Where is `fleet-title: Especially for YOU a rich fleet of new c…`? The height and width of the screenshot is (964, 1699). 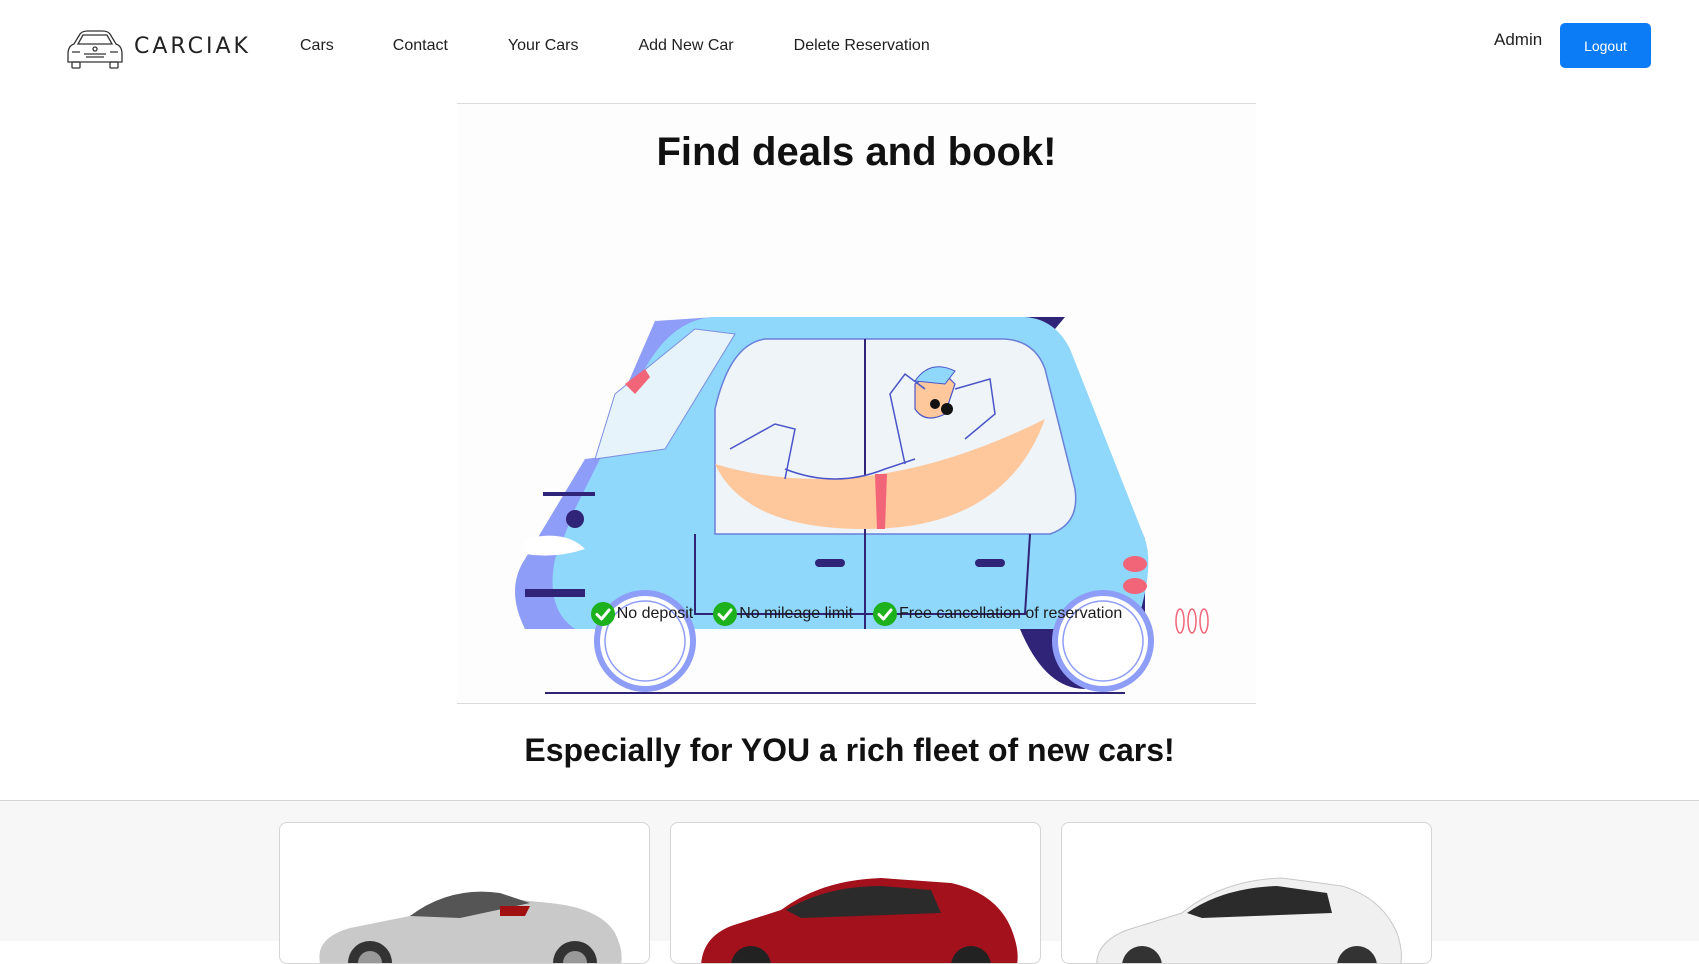
fleet-title: Especially for YOU a rich fleet of new c… is located at coordinates (849, 750).